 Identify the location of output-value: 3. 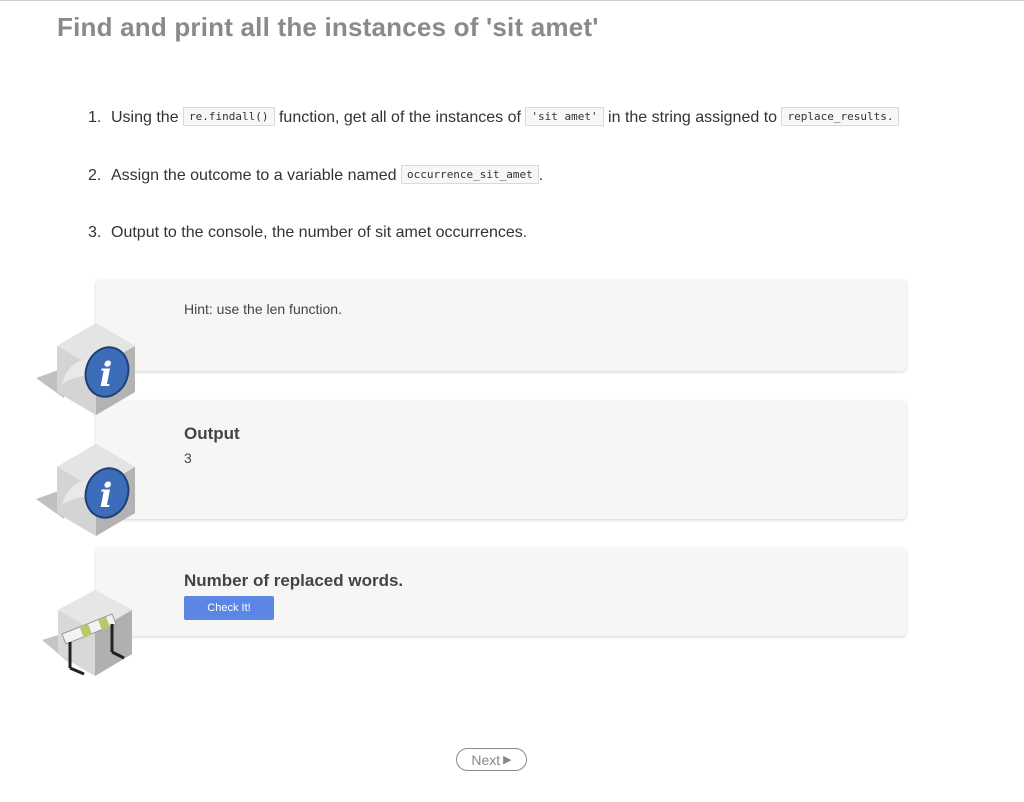
(188, 458).